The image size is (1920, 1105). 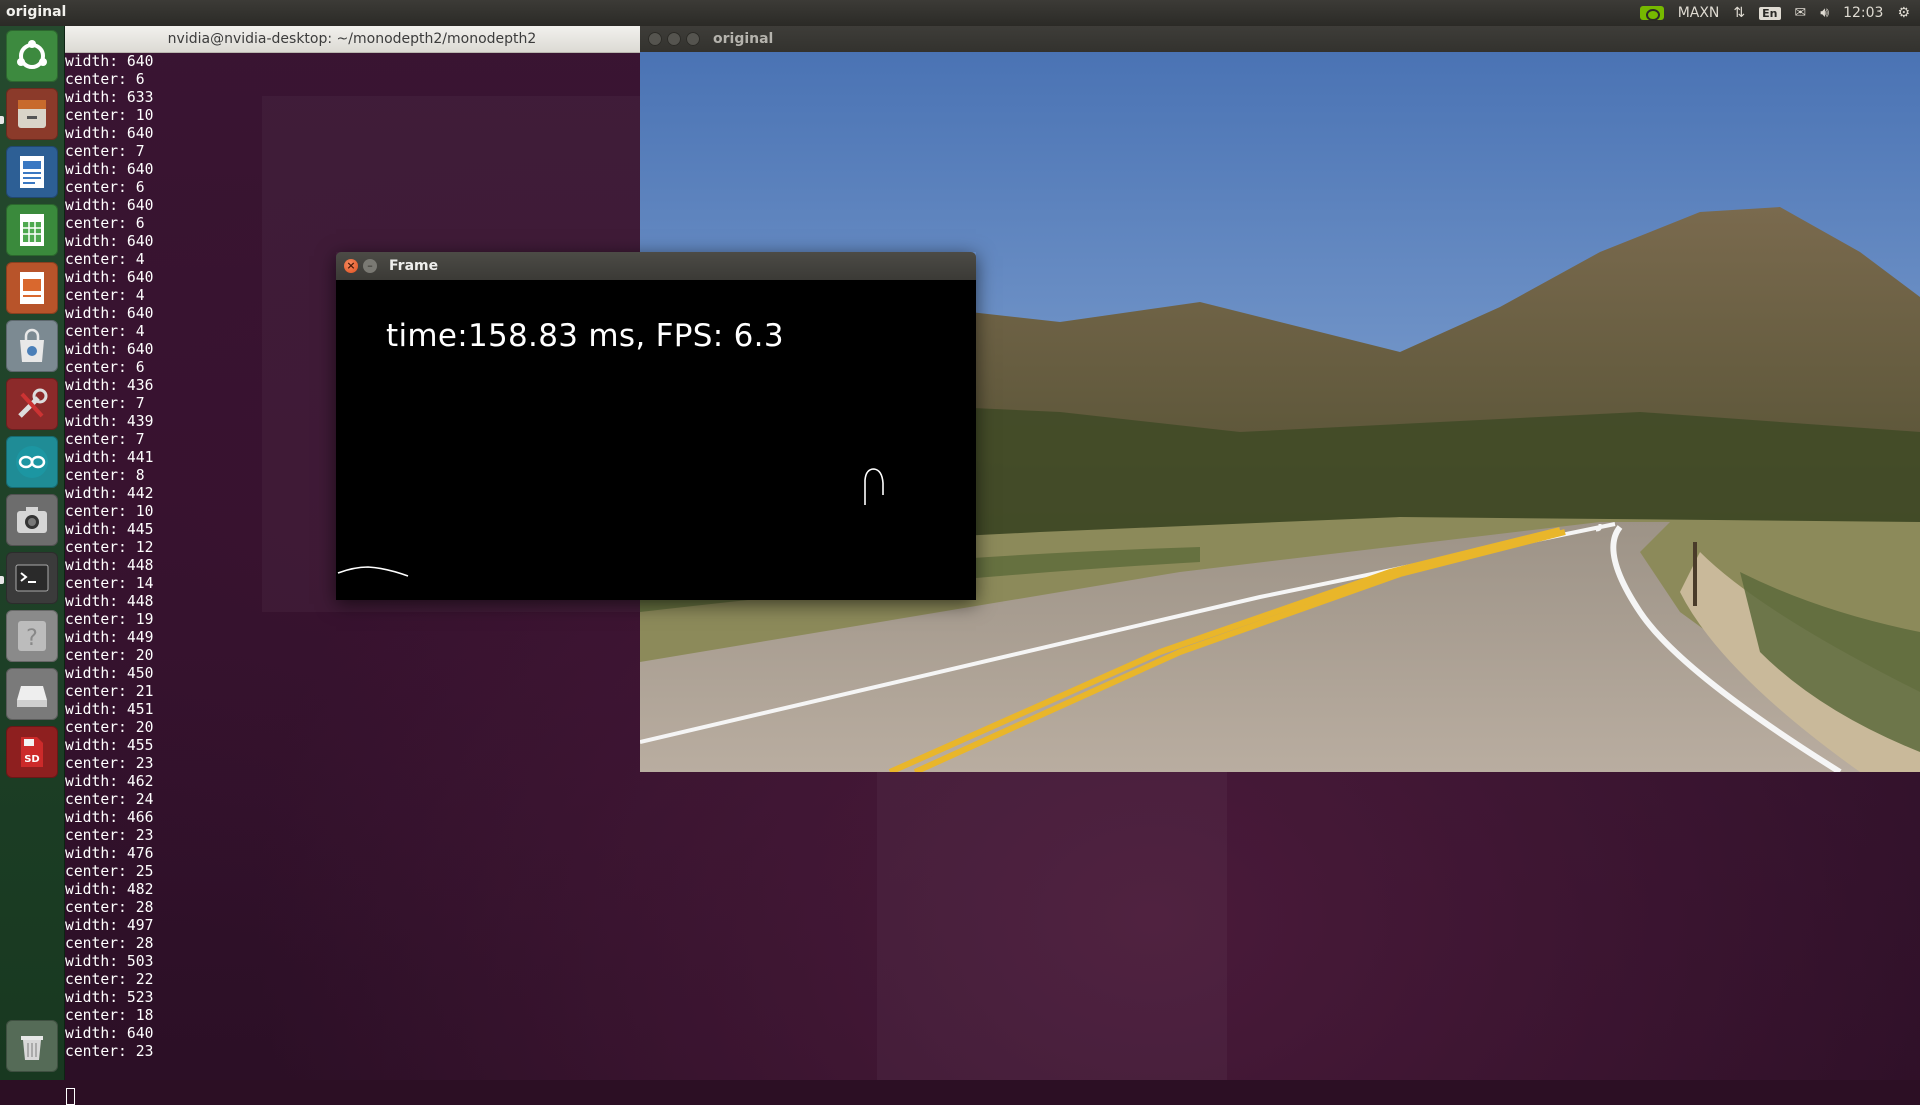 I want to click on original-window-title: original, so click(x=743, y=39).